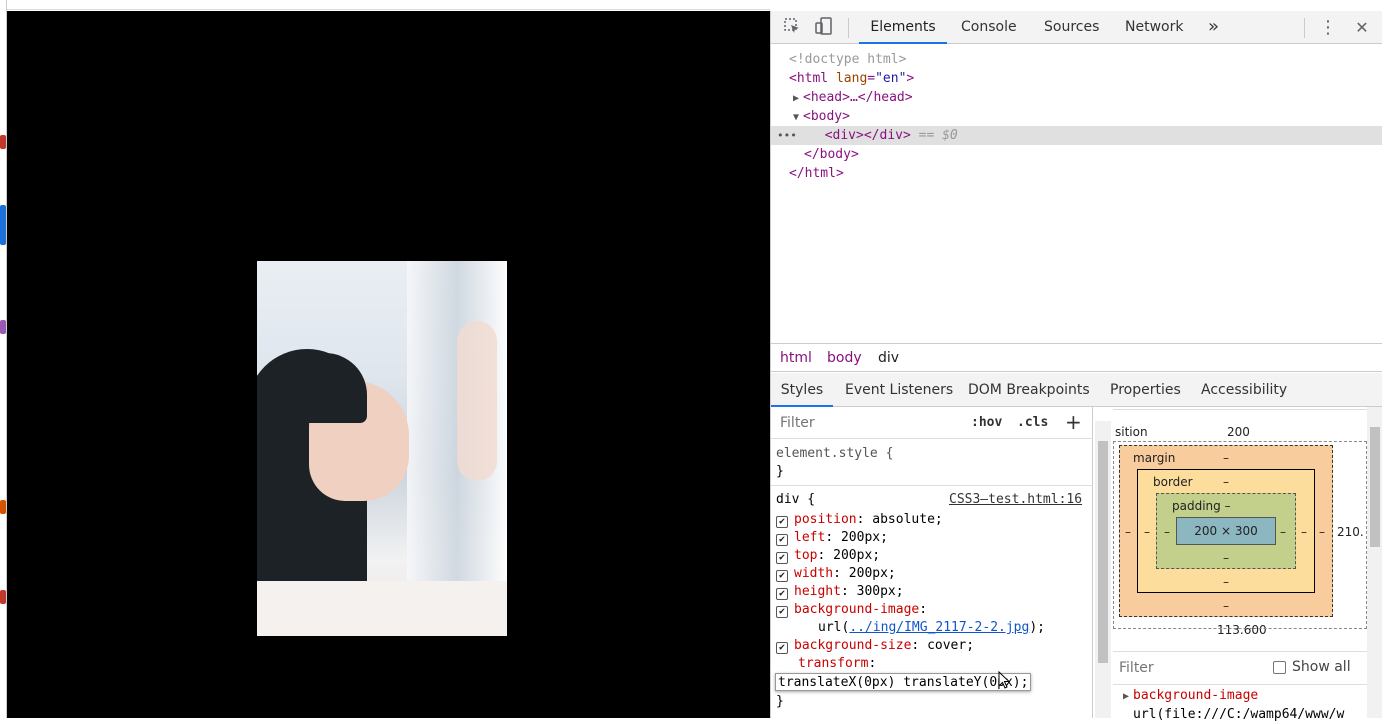 This screenshot has height=724, width=1395. Describe the element at coordinates (828, 556) in the screenshot. I see `rule-top: ✔ top: 200px;` at that location.